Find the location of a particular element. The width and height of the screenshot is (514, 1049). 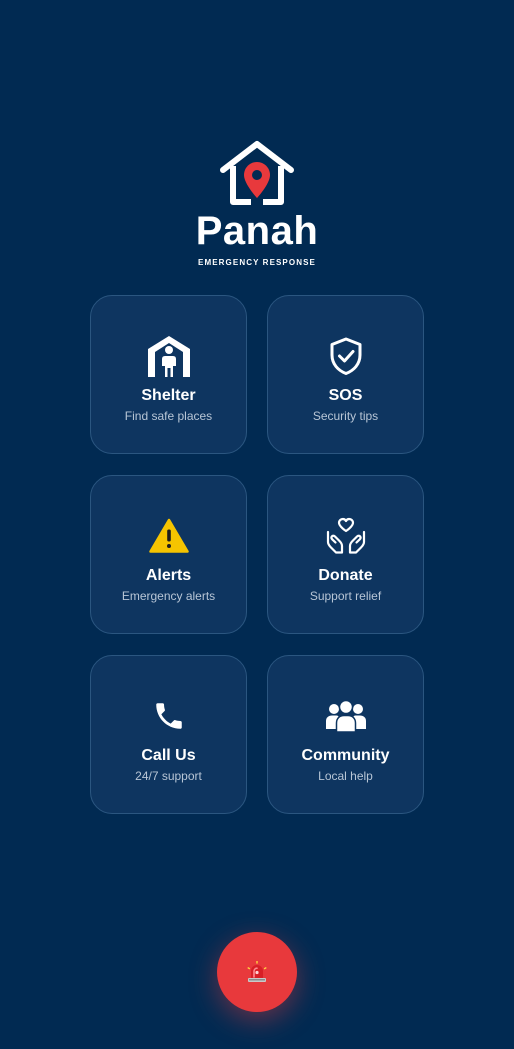

shelter-card: Shelter Find safe places is located at coordinates (168, 374).